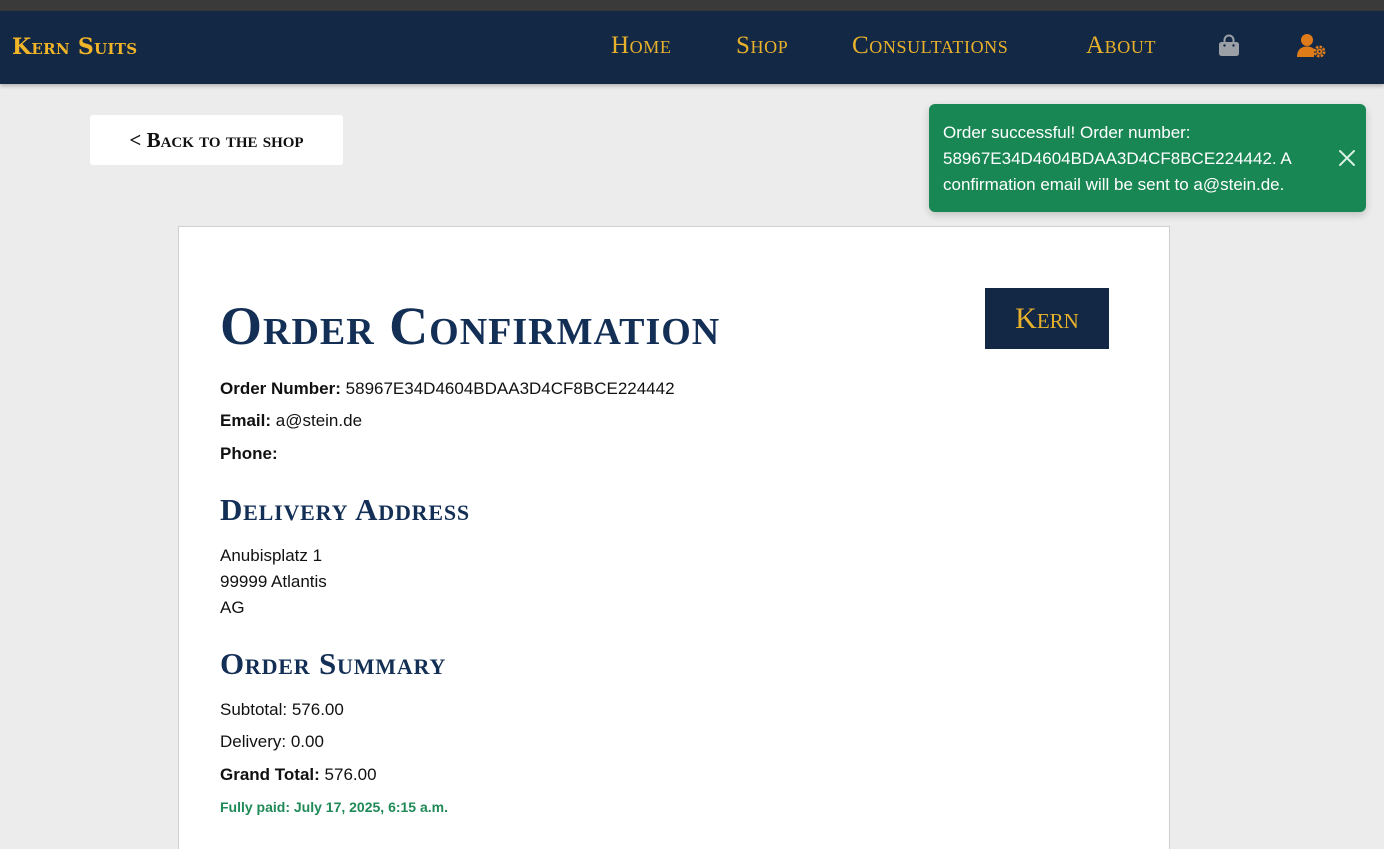 The height and width of the screenshot is (849, 1384). I want to click on subtotal-row: Subtotal: 576.00, so click(282, 709).